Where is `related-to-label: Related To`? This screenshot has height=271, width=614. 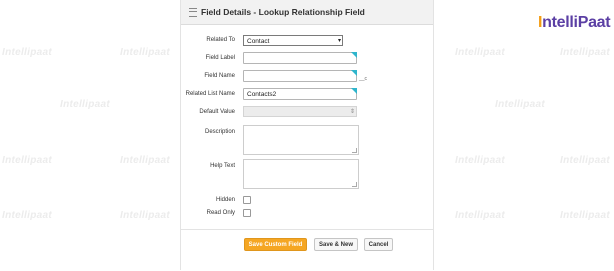
related-to-label: Related To is located at coordinates (220, 40).